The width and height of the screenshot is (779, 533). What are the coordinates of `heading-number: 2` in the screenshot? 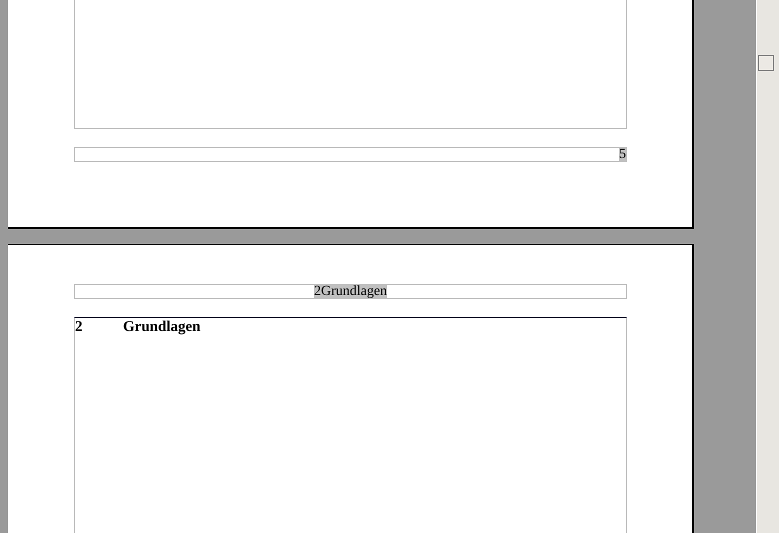 It's located at (79, 327).